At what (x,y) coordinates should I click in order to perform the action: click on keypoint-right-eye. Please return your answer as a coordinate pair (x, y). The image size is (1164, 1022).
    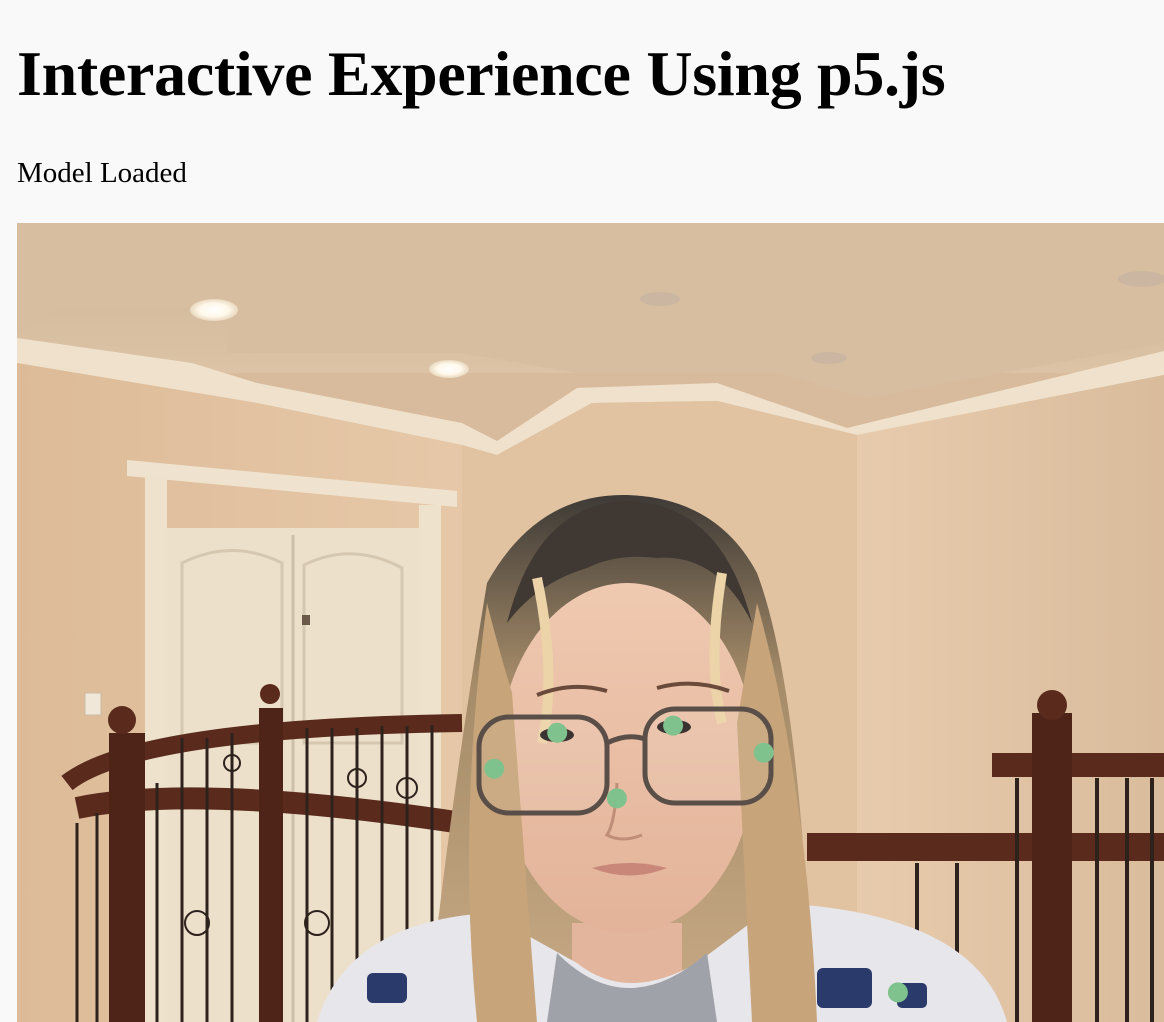
    Looking at the image, I should click on (673, 725).